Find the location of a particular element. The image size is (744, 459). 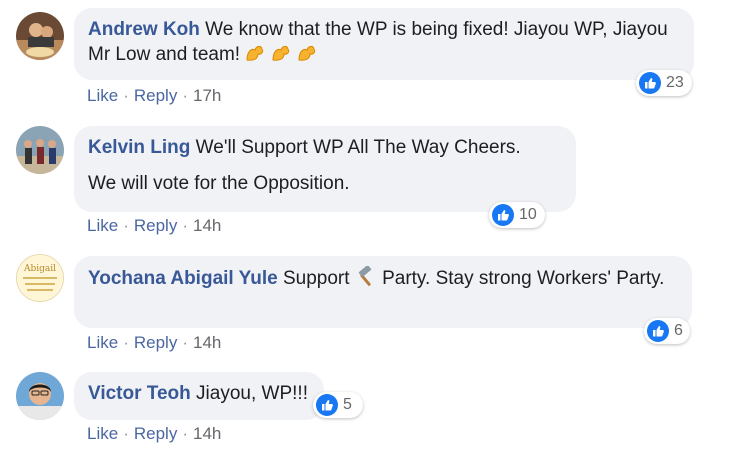

timestamp: 17h is located at coordinates (207, 95).